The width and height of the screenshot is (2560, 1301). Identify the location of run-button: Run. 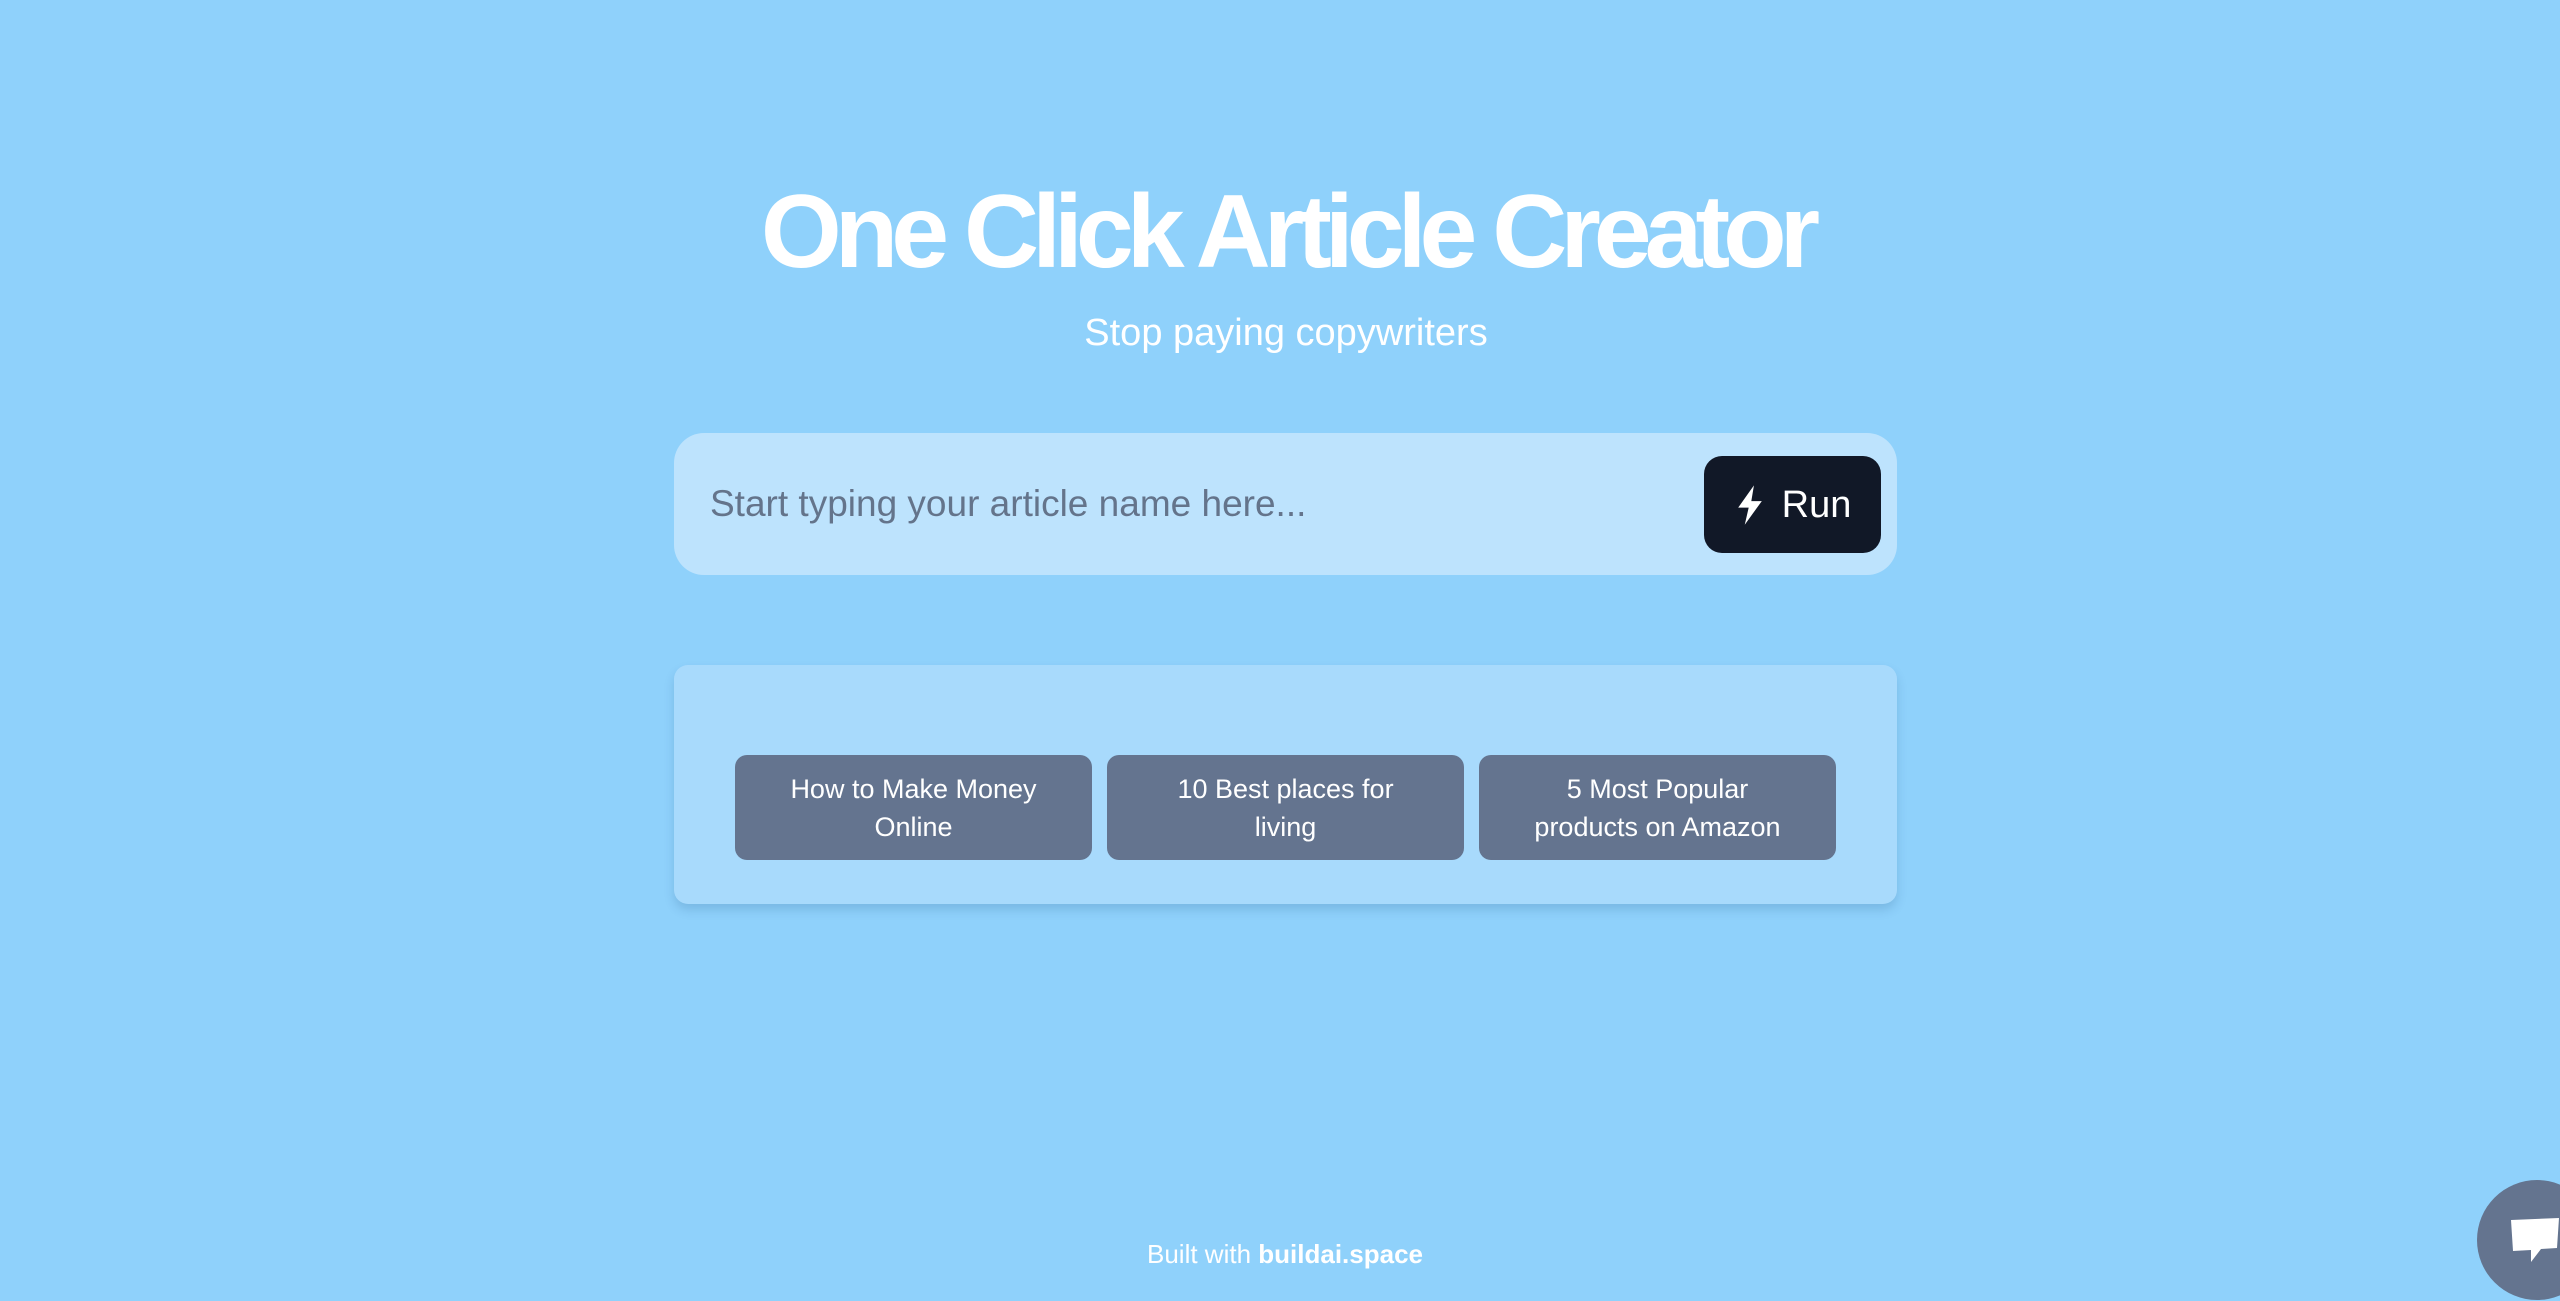
(1792, 504).